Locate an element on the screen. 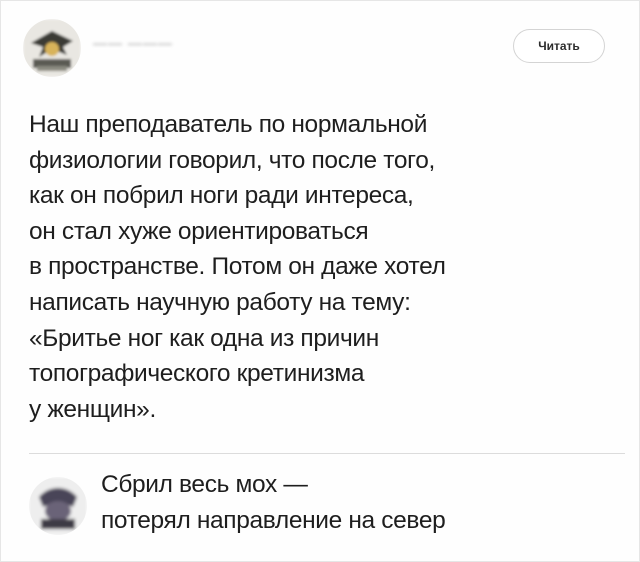  divider is located at coordinates (327, 453).